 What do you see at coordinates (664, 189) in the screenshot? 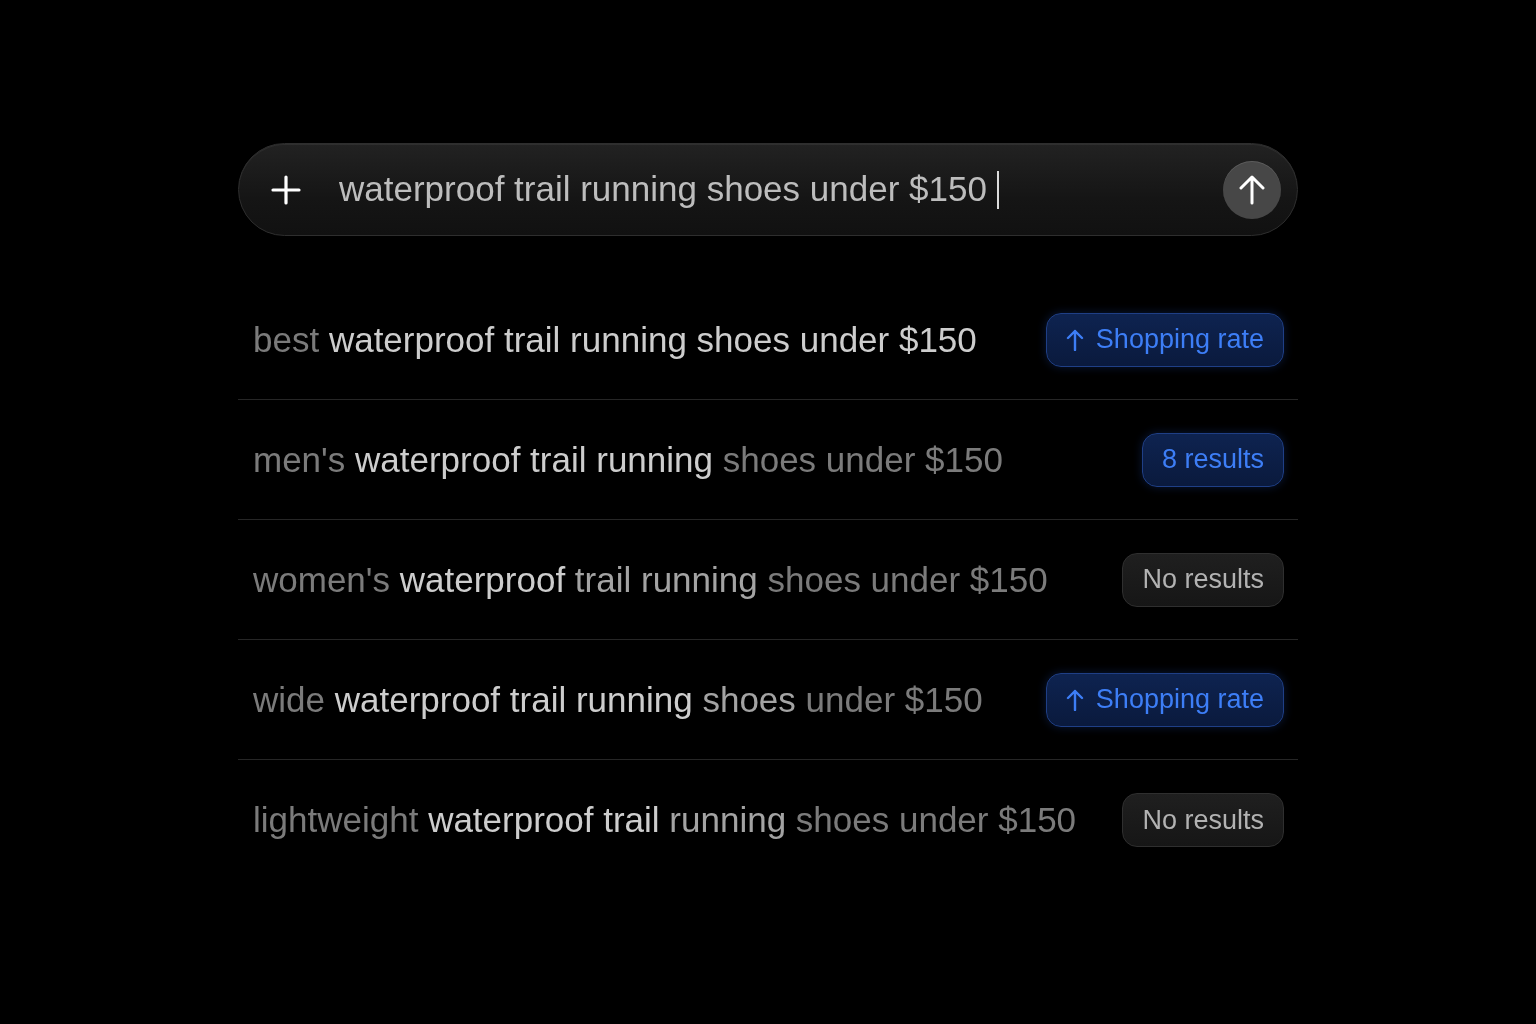
I see `search-input: waterproof trail running shoes under $150` at bounding box center [664, 189].